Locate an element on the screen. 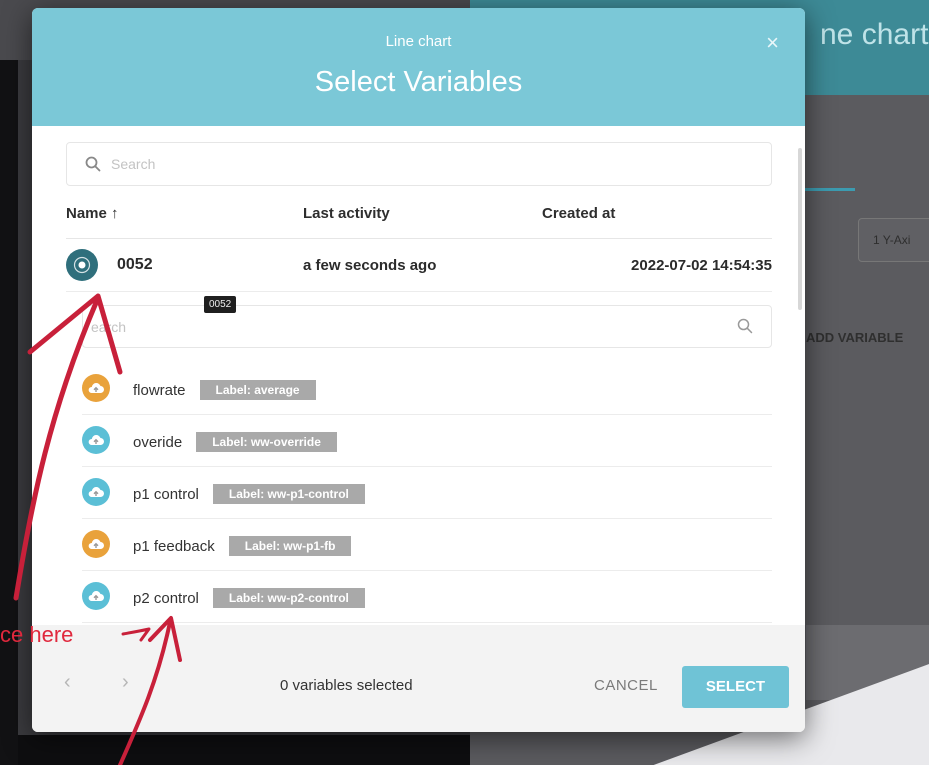 The height and width of the screenshot is (765, 929). annotation-arrows is located at coordinates (97, 529).